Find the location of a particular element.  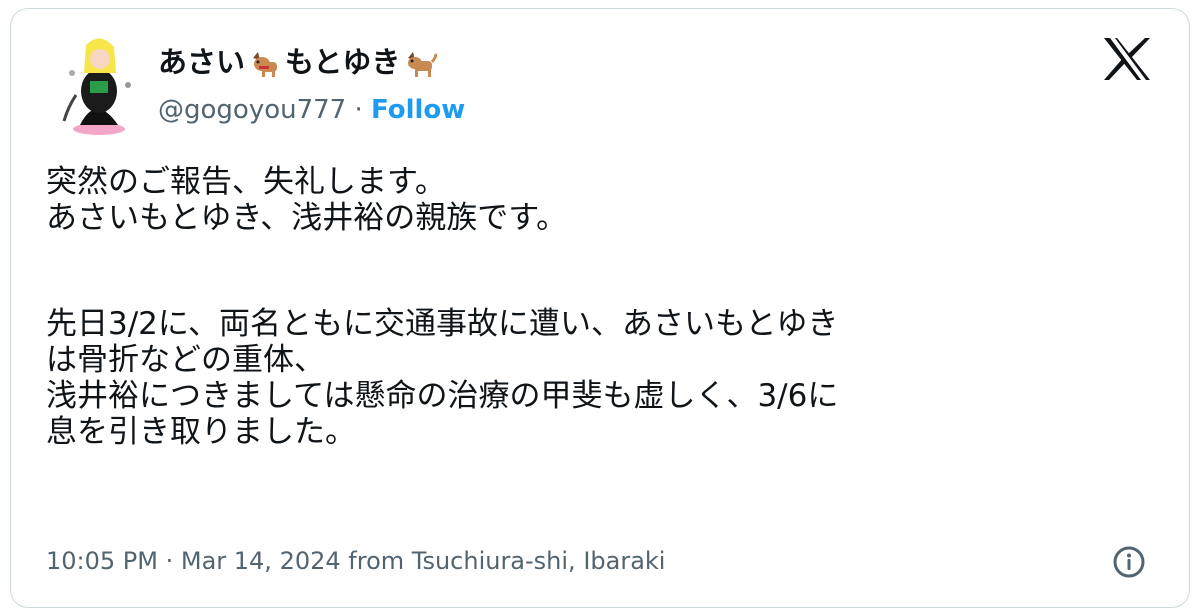

info-icon is located at coordinates (1129, 562).